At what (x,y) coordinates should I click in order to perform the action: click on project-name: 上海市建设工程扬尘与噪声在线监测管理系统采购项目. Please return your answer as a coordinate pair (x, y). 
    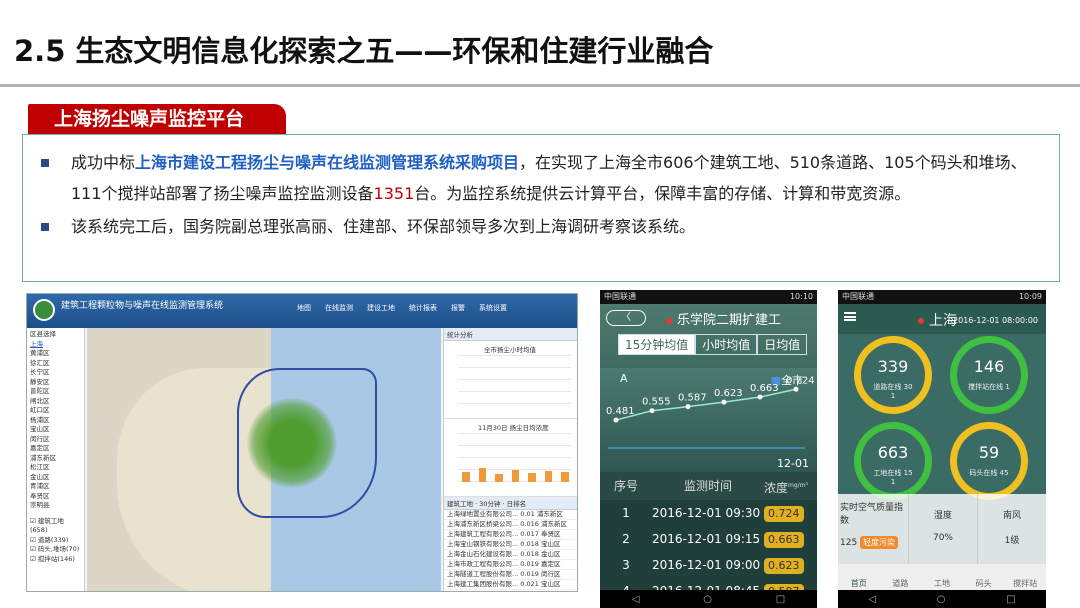
    Looking at the image, I should click on (327, 162).